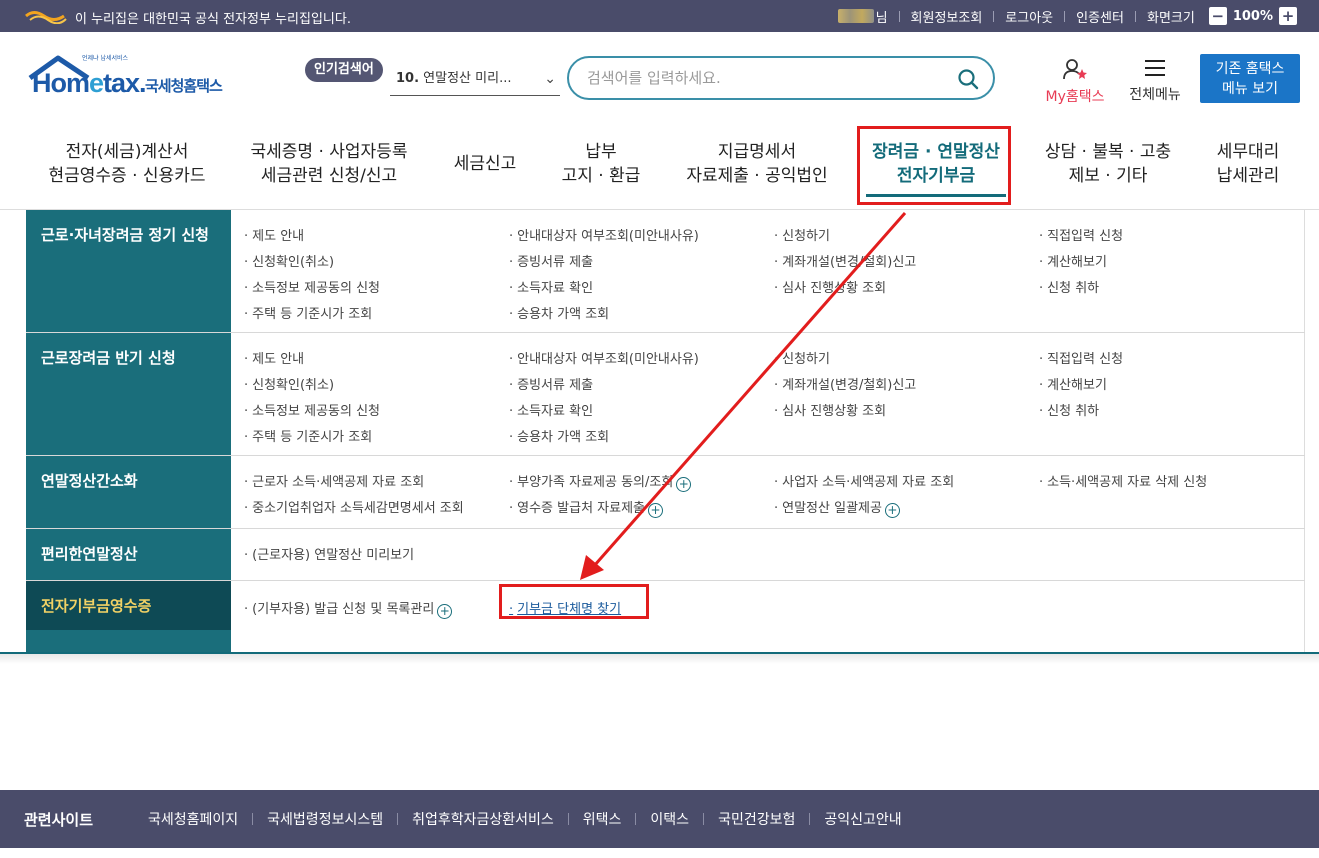  Describe the element at coordinates (757, 164) in the screenshot. I see `nav-payment-statement: 지급명세서 자료제출 · 공익법인` at that location.